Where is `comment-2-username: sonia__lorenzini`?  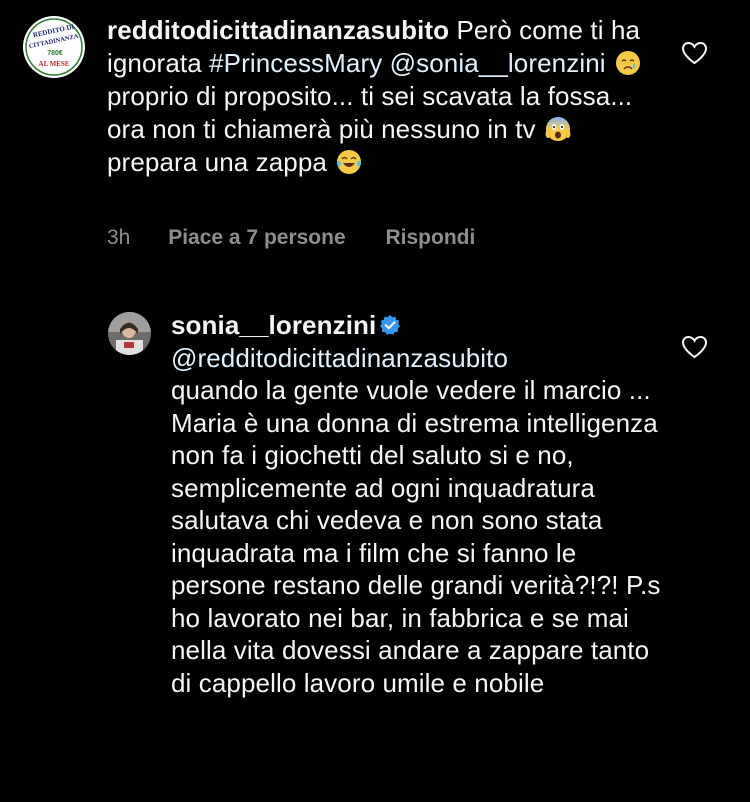 comment-2-username: sonia__lorenzini is located at coordinates (273, 325).